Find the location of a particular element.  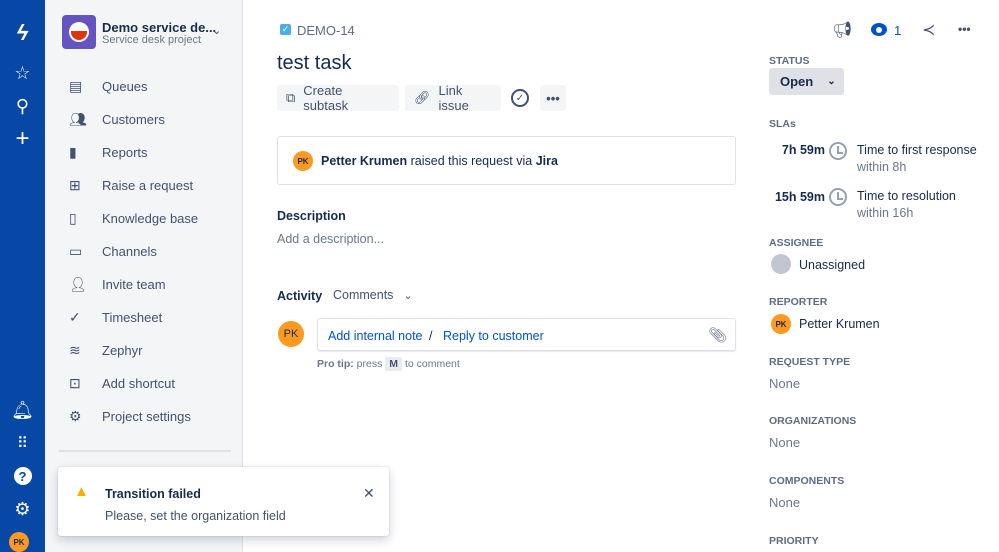

knowledge-base-icon: ▯ is located at coordinates (73, 217).